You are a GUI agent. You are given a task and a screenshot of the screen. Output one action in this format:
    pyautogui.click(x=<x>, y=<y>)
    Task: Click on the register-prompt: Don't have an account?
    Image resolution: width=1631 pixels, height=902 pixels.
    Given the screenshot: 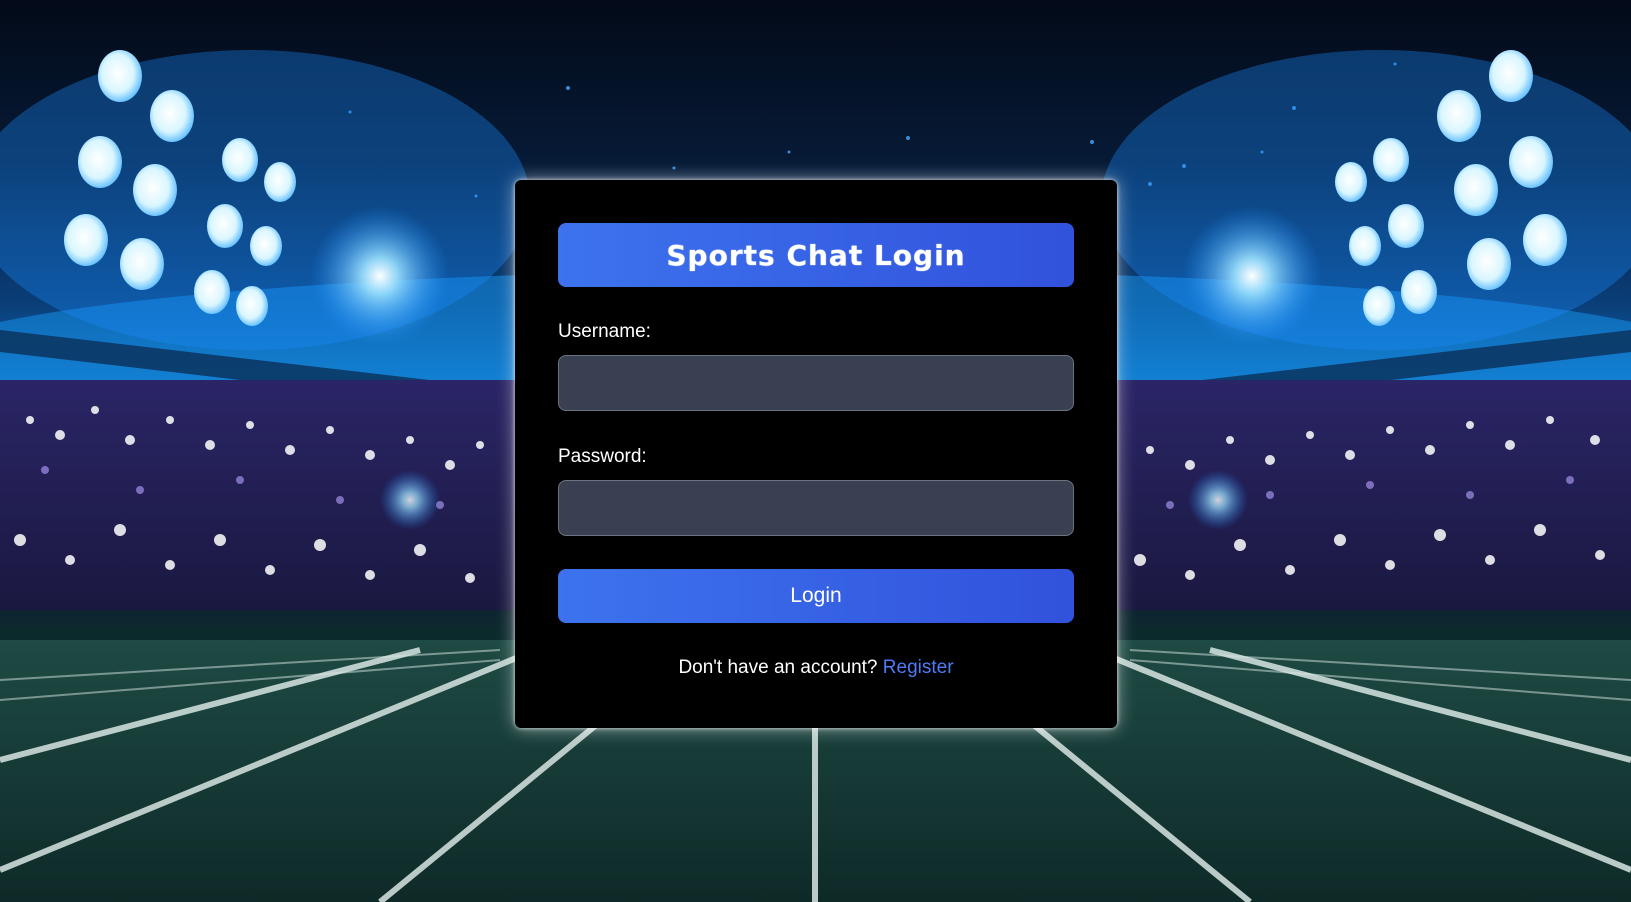 What is the action you would take?
    pyautogui.click(x=778, y=667)
    